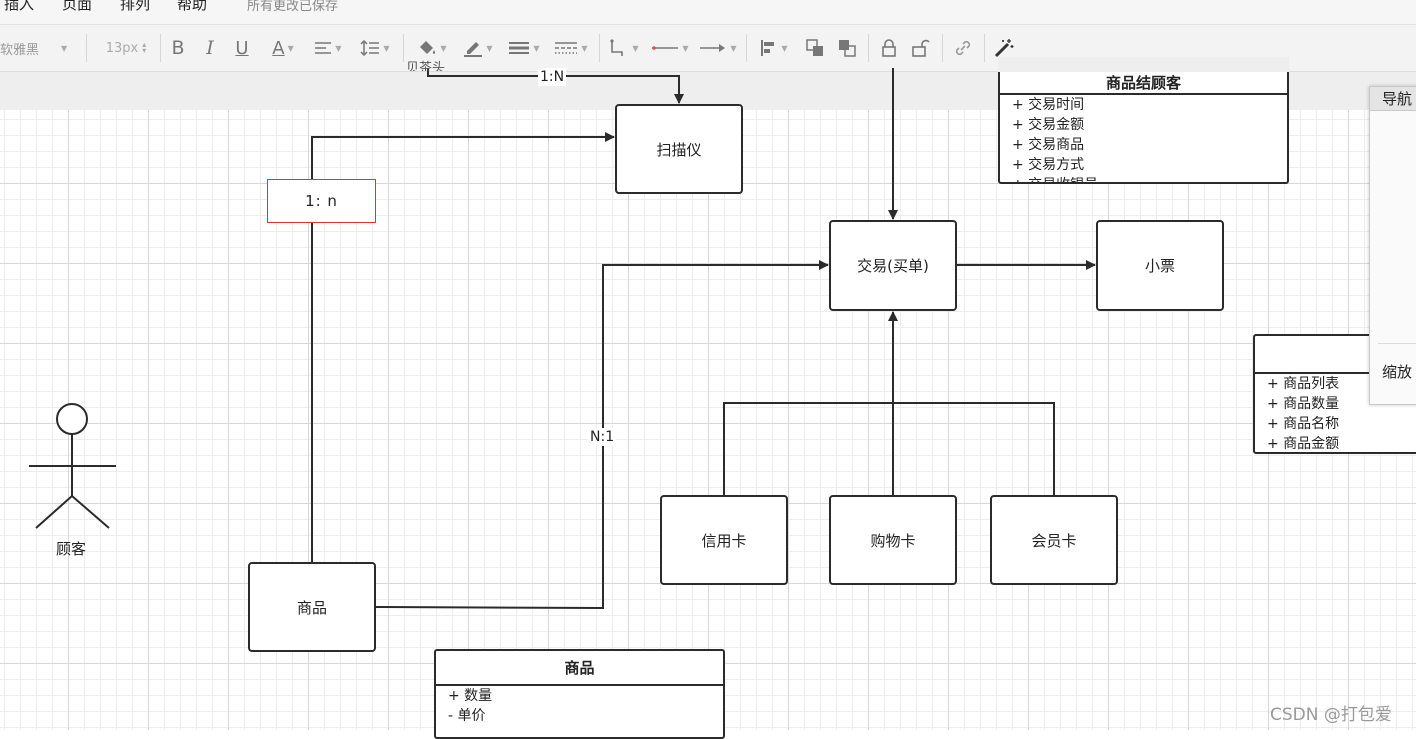  What do you see at coordinates (470, 696) in the screenshot?
I see `class-attr: + 数量` at bounding box center [470, 696].